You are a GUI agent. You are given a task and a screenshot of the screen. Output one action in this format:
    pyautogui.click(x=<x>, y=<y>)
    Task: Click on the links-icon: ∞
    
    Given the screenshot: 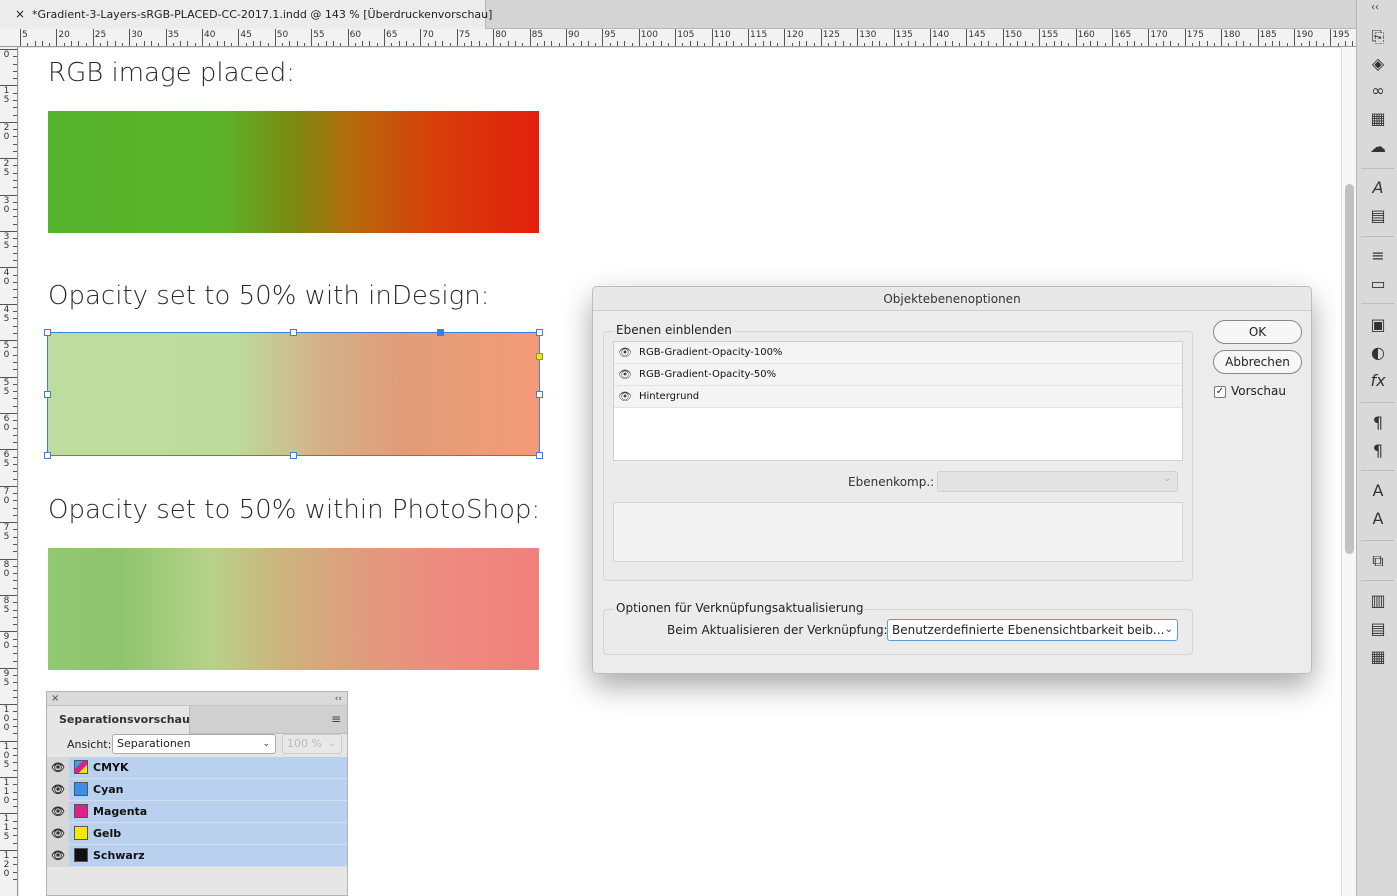 What is the action you would take?
    pyautogui.click(x=1378, y=91)
    